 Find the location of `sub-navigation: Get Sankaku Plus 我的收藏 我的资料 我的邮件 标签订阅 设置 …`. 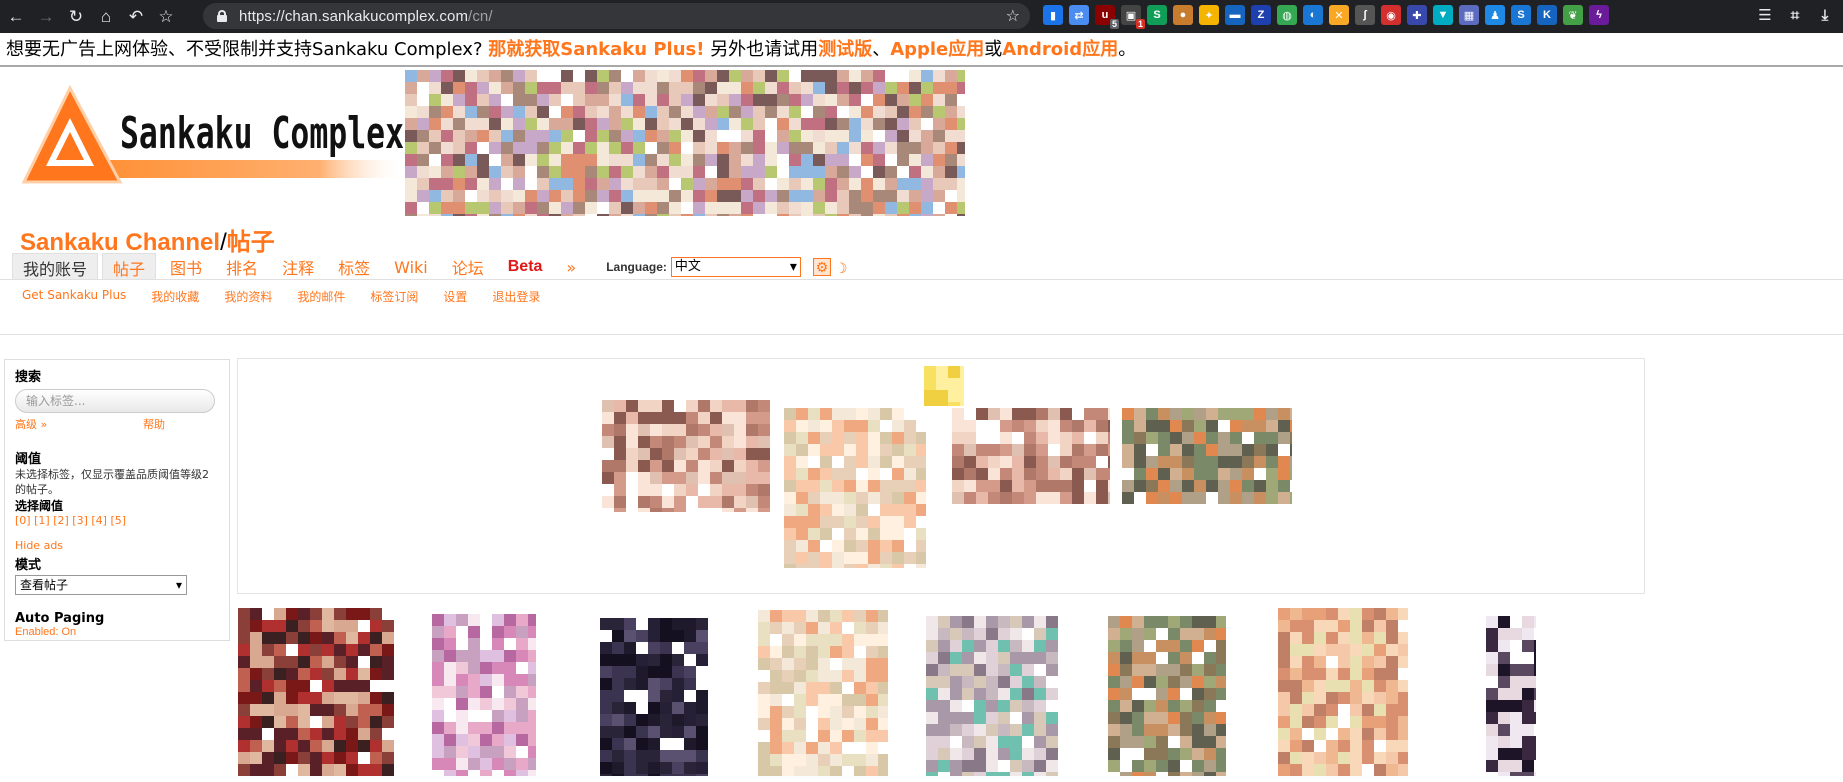

sub-navigation: Get Sankaku Plus 我的收藏 我的资料 我的邮件 标签订阅 设置 … is located at coordinates (921, 307).